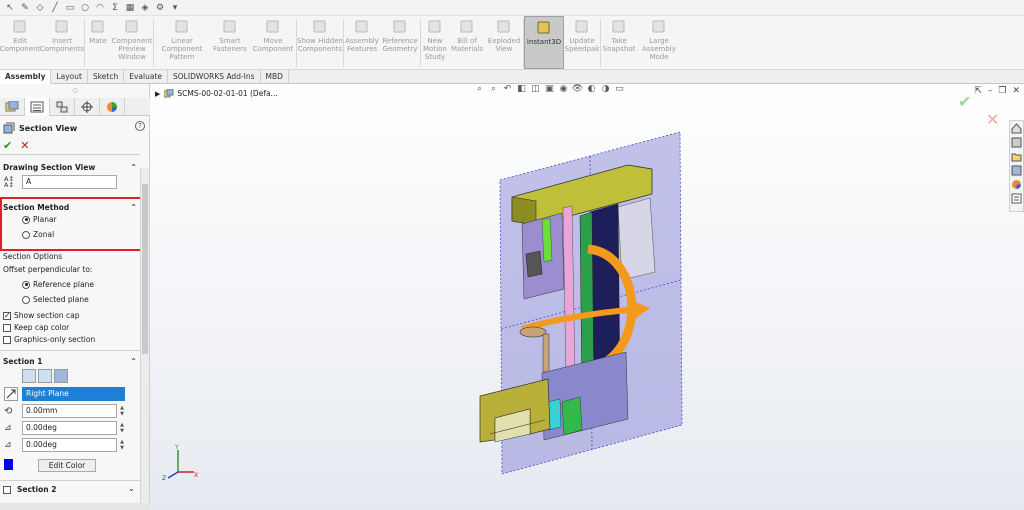  Describe the element at coordinates (182, 42) in the screenshot. I see `ribbon-button-linear-component-pattern: Linear Component Pattern` at that location.